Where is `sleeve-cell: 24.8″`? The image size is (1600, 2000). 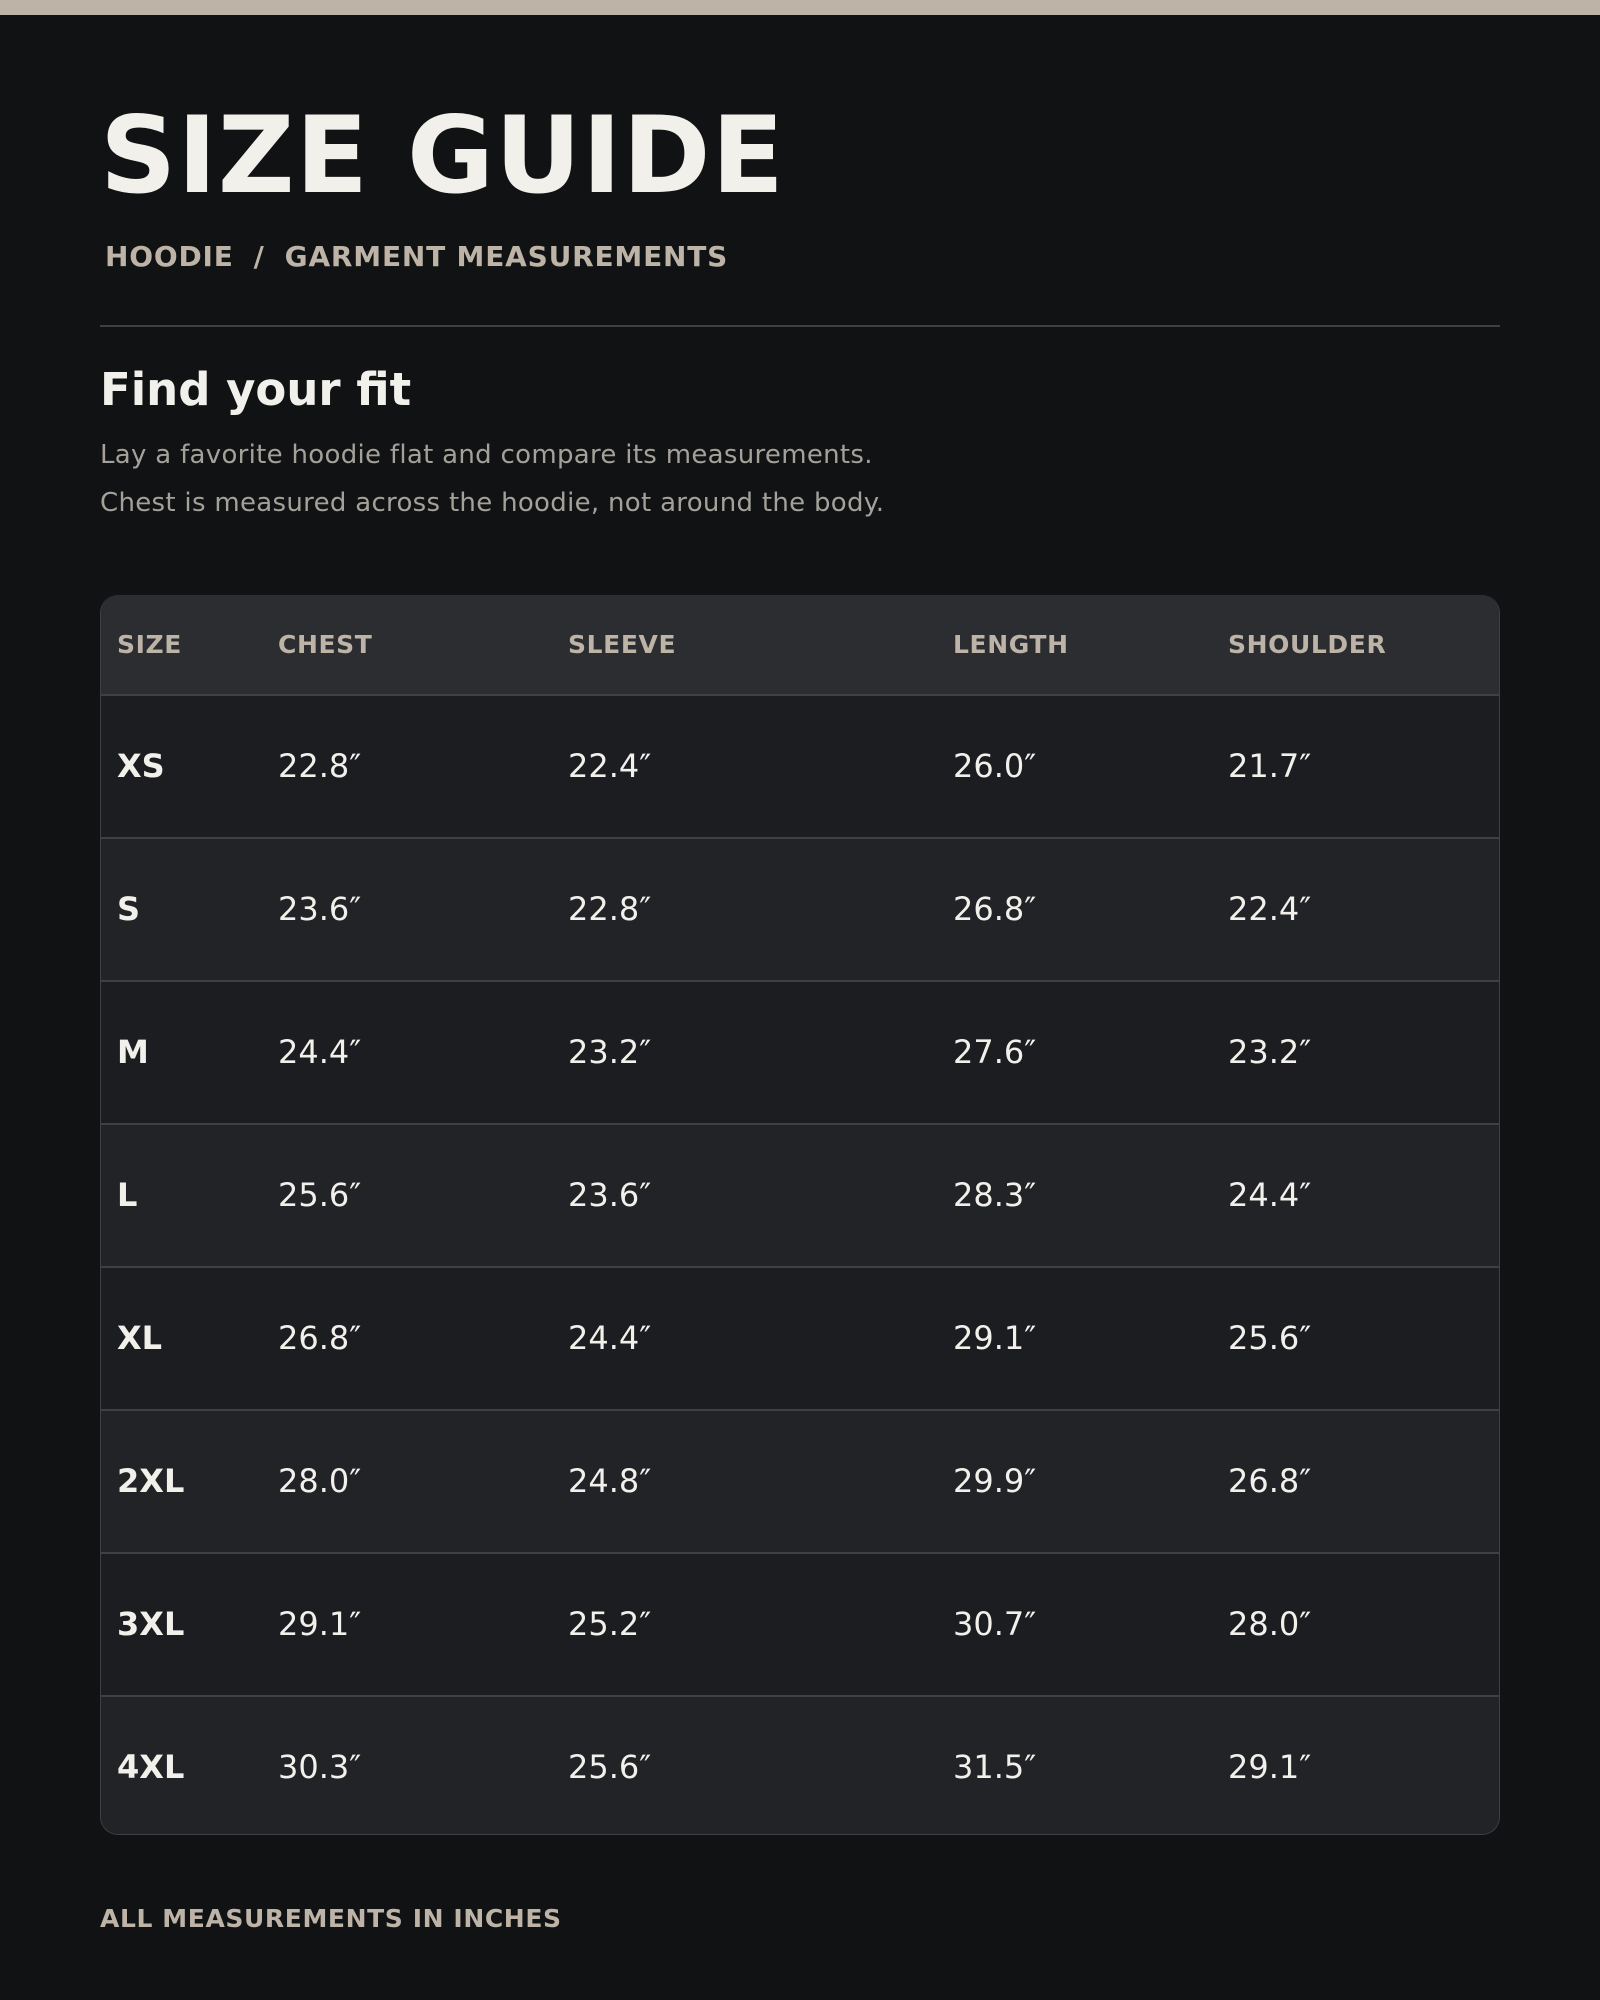 sleeve-cell: 24.8″ is located at coordinates (610, 1481).